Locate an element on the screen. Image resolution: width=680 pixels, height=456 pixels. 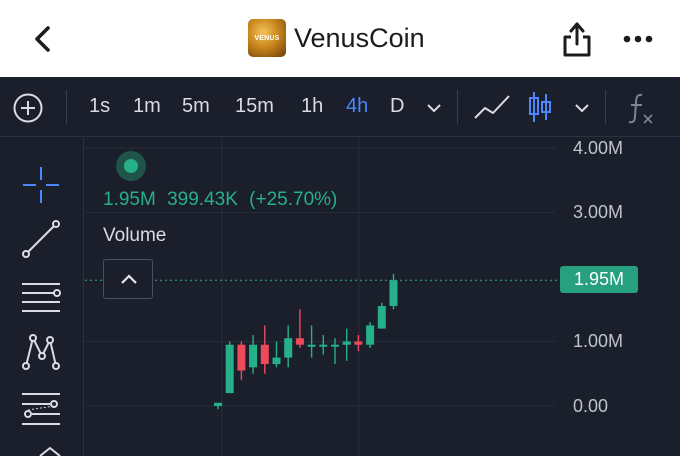
y-axis-tick-label: 4.00M is located at coordinates (598, 148).